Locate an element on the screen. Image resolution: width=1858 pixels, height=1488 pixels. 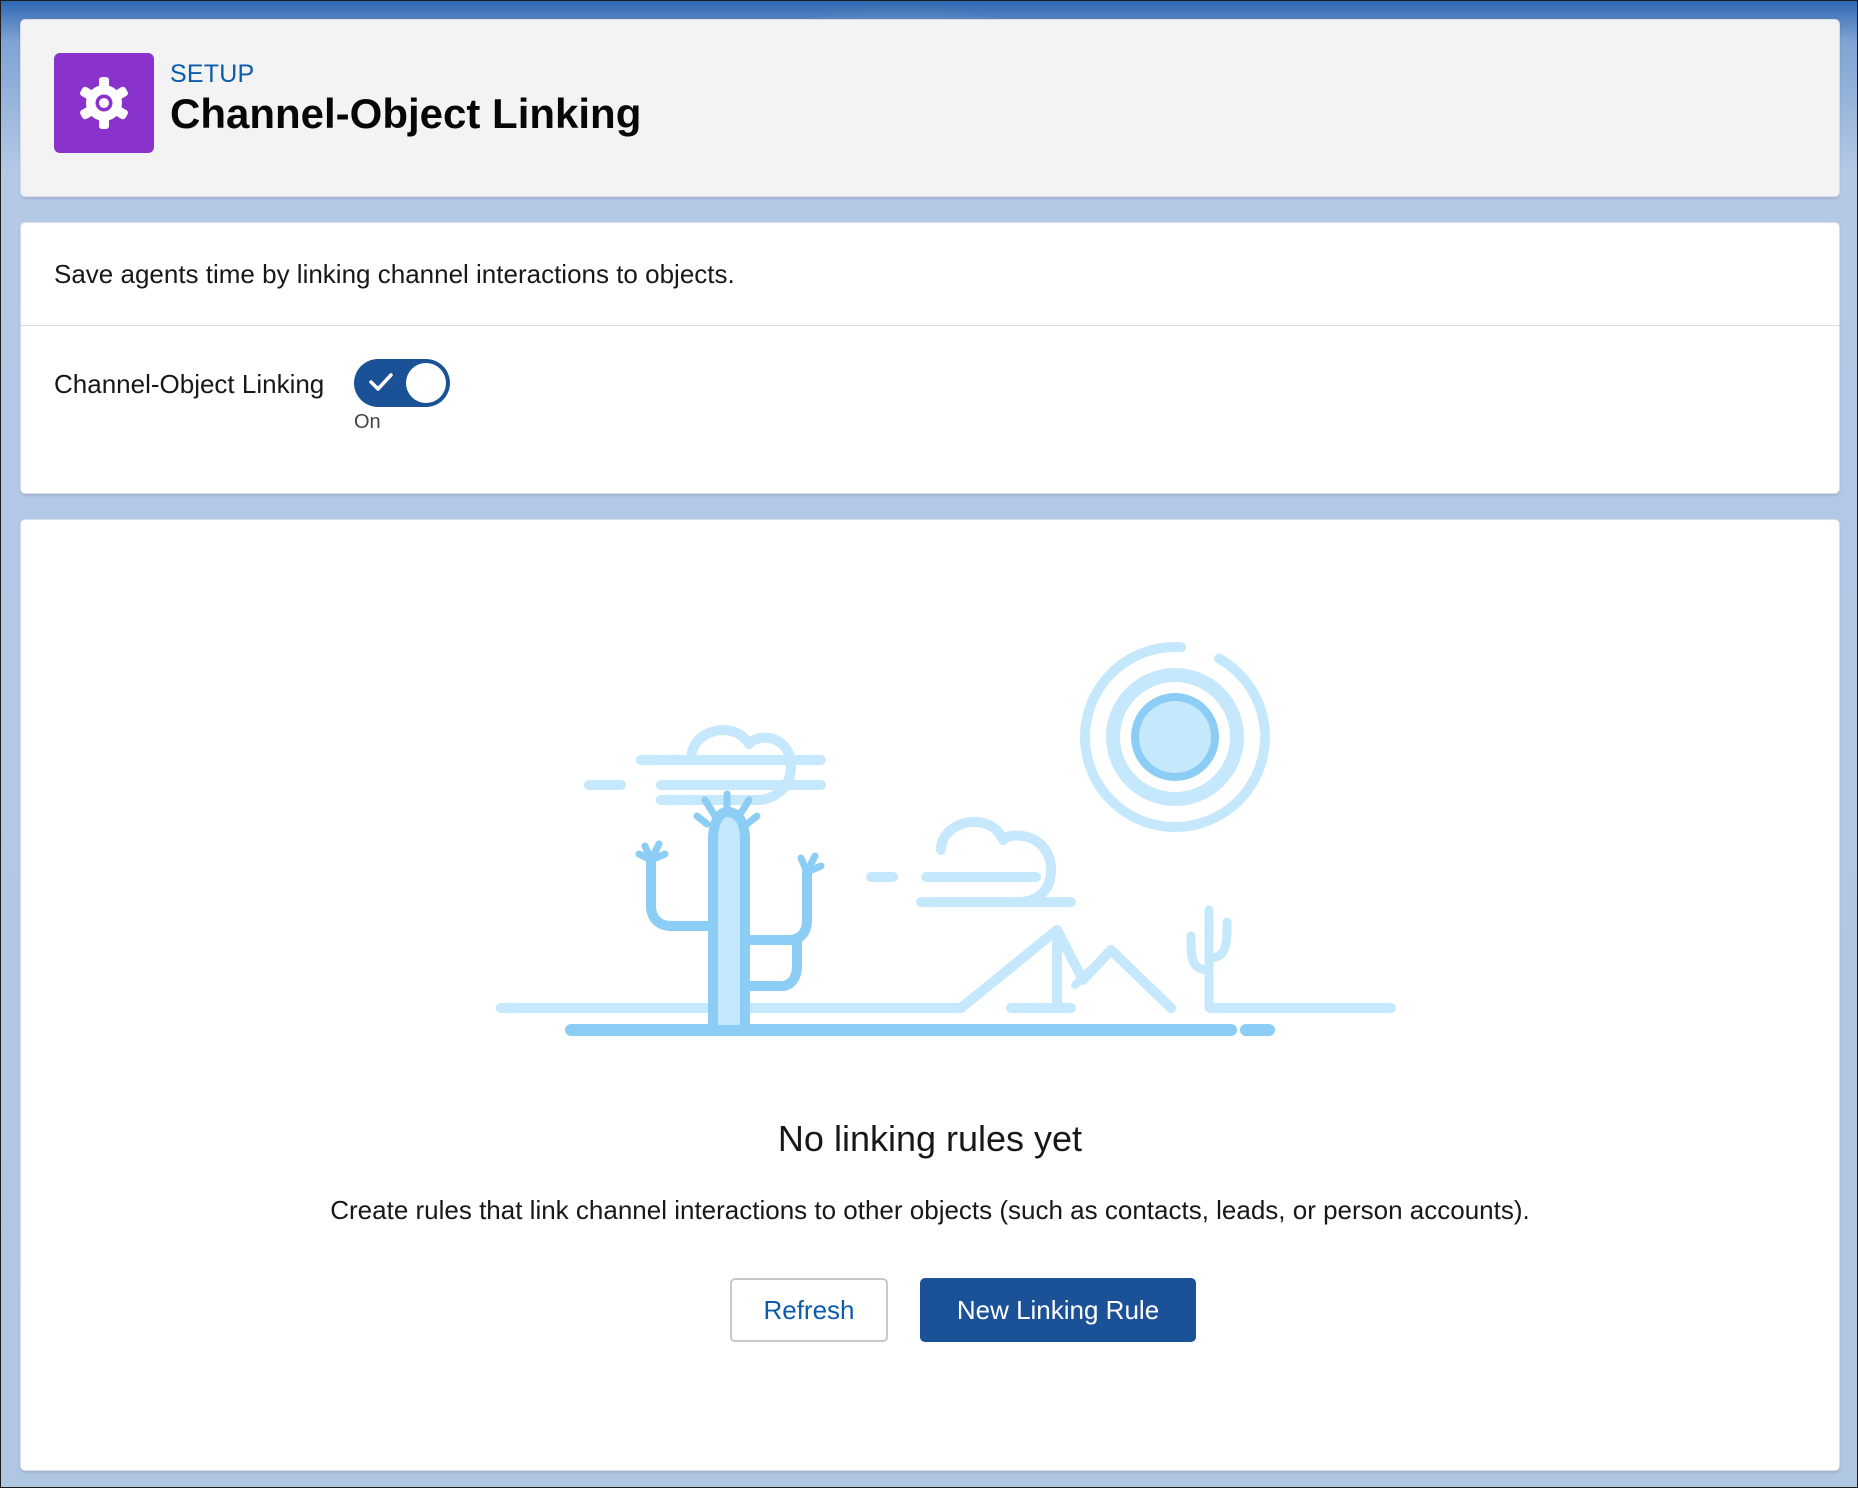
toggle-knob is located at coordinates (426, 383).